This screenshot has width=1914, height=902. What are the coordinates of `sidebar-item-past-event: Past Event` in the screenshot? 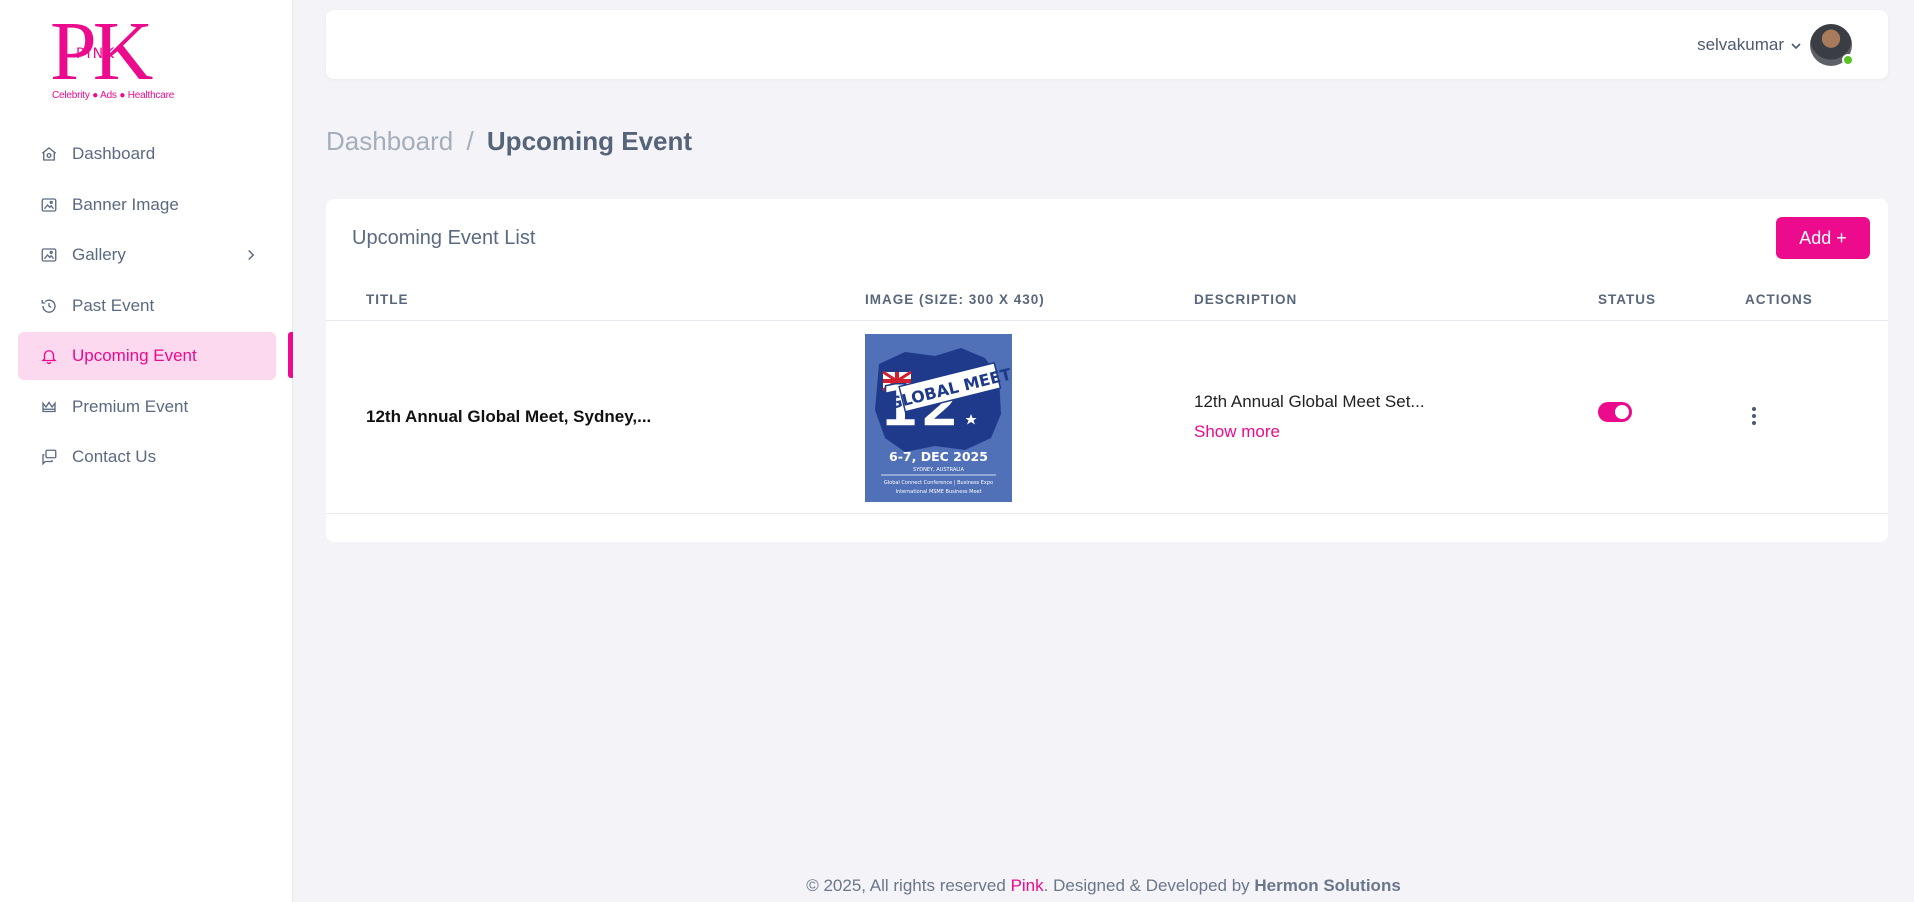 It's located at (147, 306).